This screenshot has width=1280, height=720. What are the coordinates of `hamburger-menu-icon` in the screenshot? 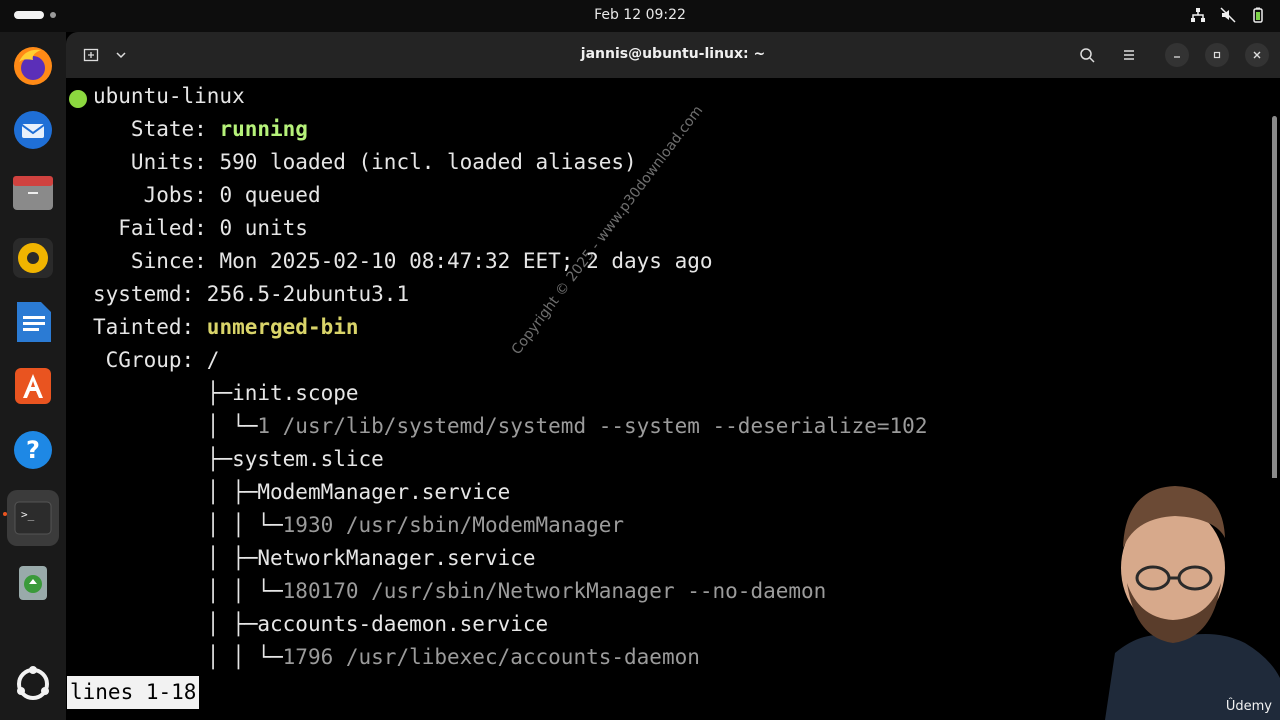 It's located at (1129, 55).